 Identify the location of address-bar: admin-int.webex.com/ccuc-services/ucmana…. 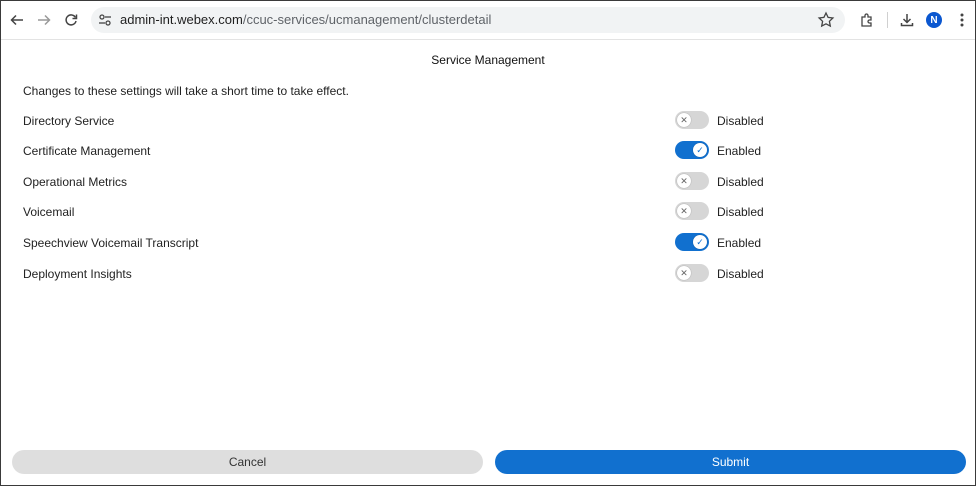
(468, 20).